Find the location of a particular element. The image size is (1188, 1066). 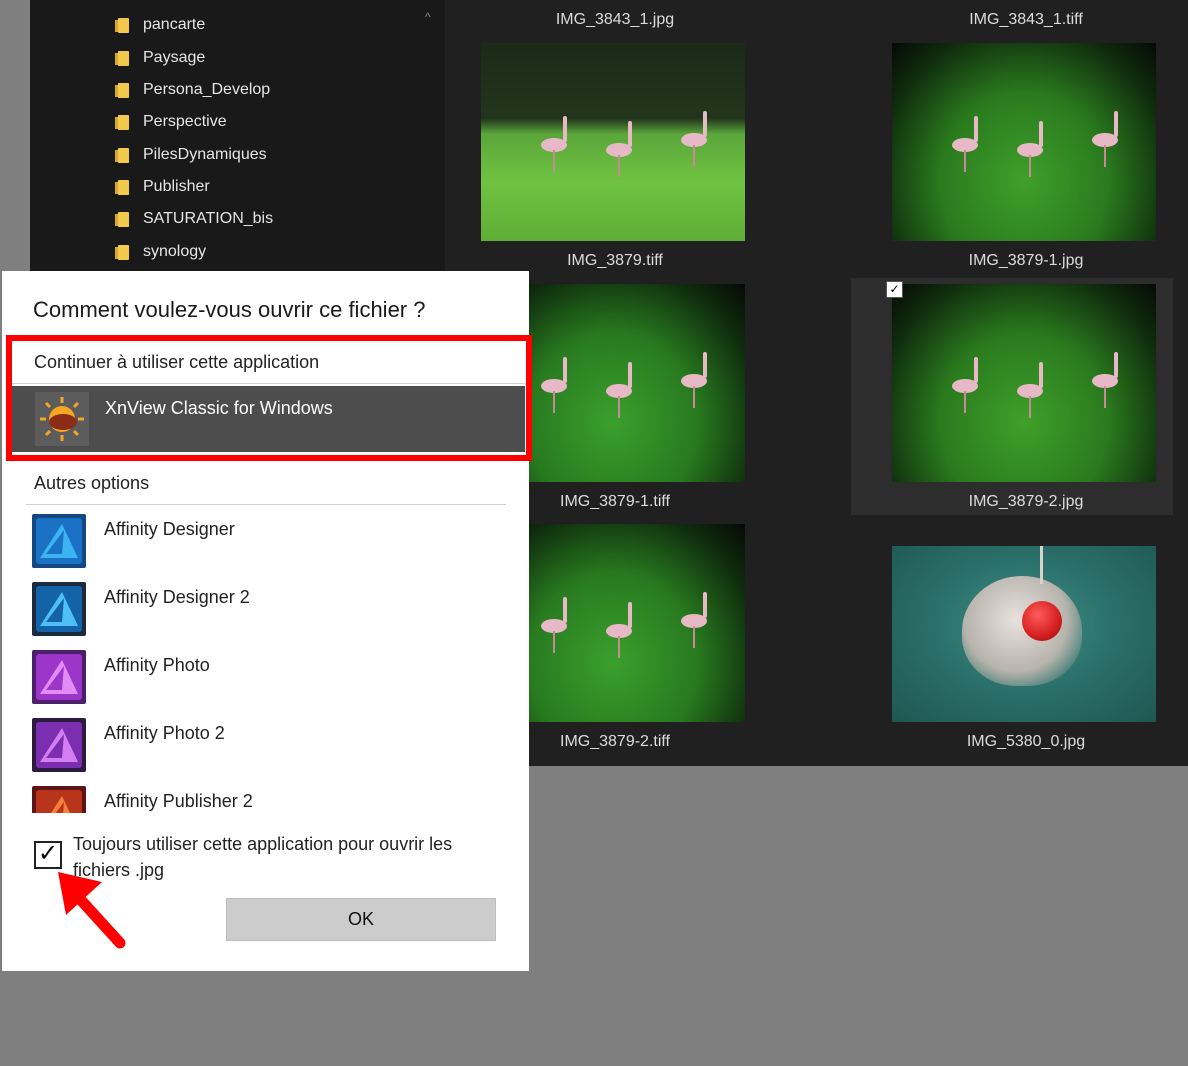

lantern-photo is located at coordinates (1024, 634).